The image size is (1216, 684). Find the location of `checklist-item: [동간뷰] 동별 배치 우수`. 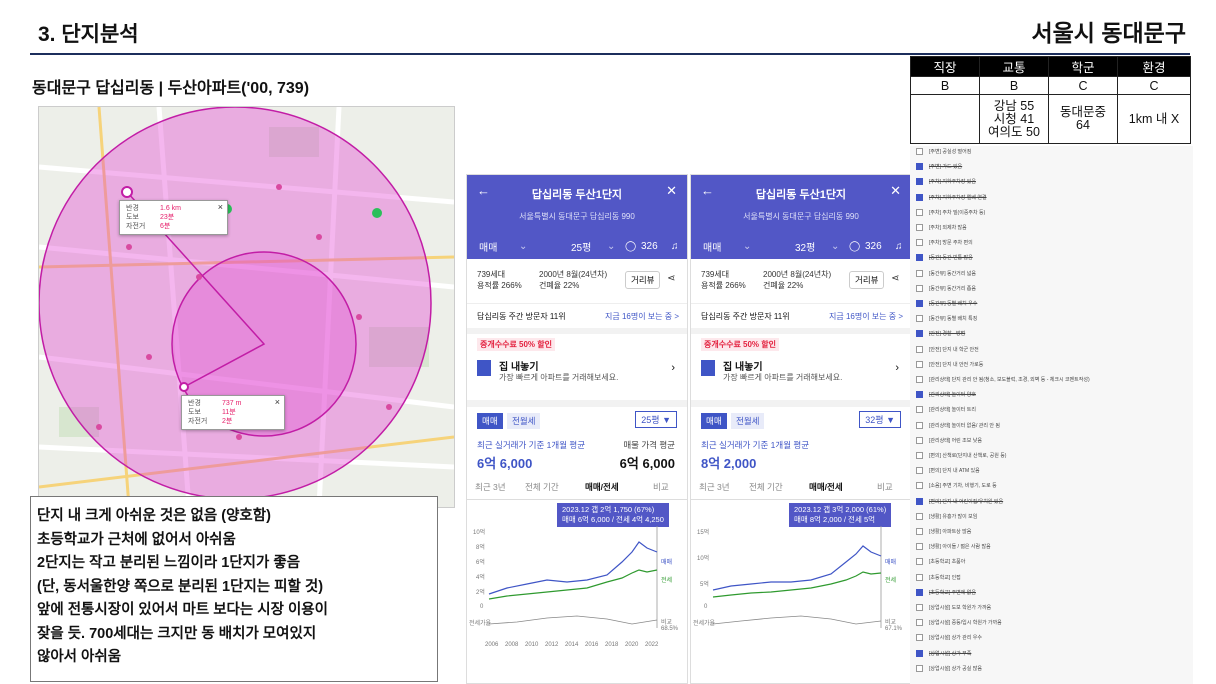

checklist-item: [동간뷰] 동별 배치 우수 is located at coordinates (946, 303).